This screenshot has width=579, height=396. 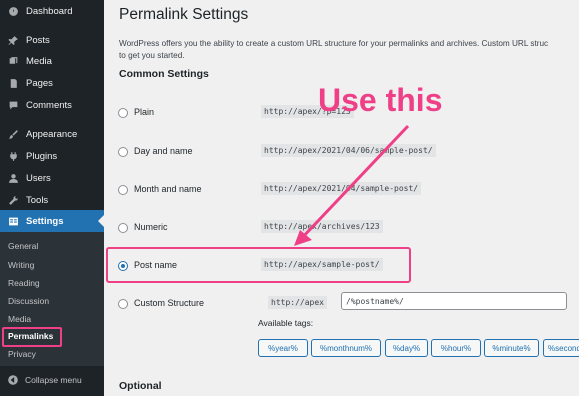 I want to click on sidebar-item-label: Settings, so click(x=45, y=221).